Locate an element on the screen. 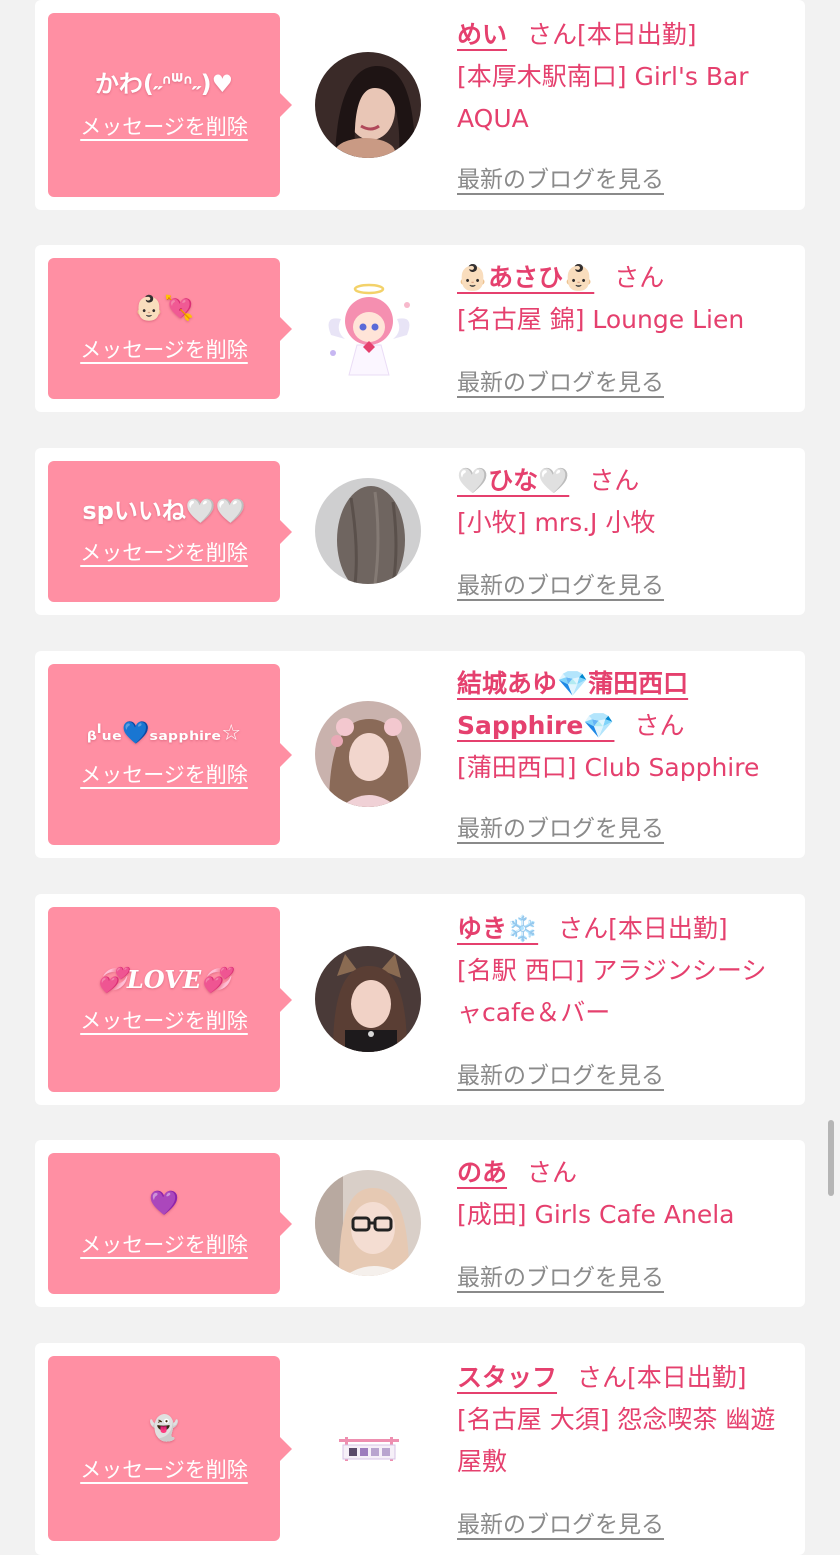 The width and height of the screenshot is (840, 1555). message-text: 👶🏻💘 is located at coordinates (164, 307).